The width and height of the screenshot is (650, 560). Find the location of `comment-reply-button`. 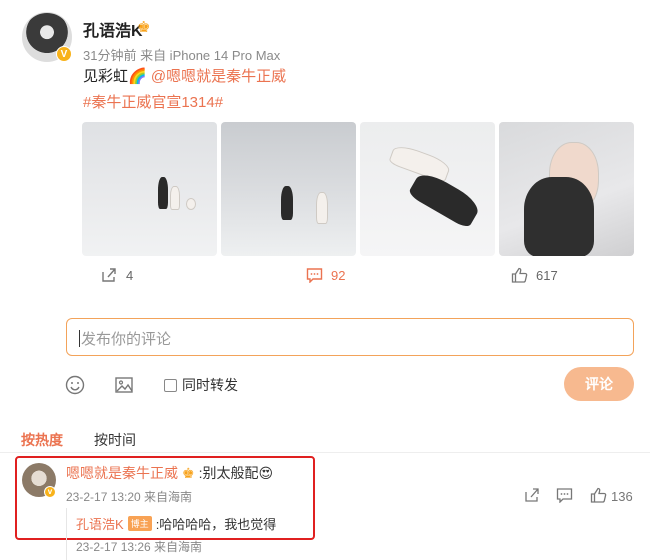

comment-reply-button is located at coordinates (564, 496).